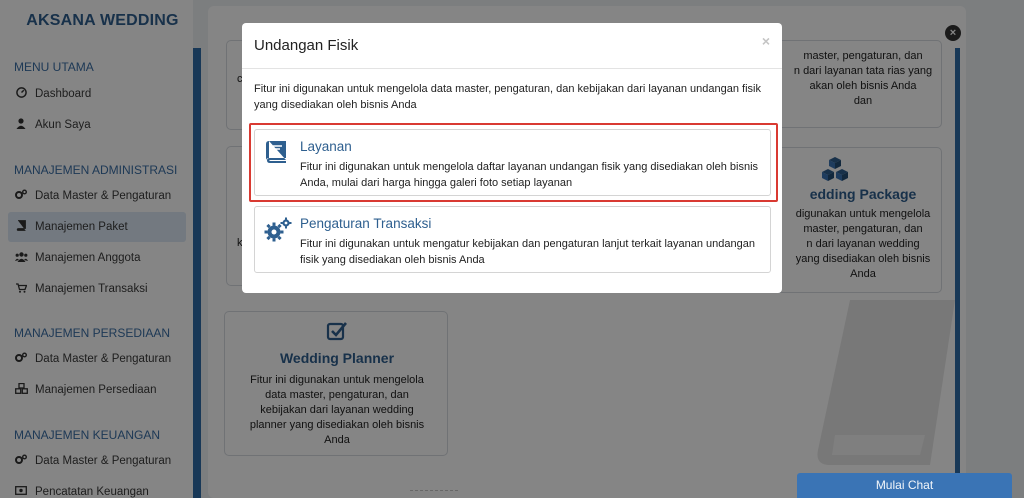  I want to click on close-icon: ×, so click(766, 41).